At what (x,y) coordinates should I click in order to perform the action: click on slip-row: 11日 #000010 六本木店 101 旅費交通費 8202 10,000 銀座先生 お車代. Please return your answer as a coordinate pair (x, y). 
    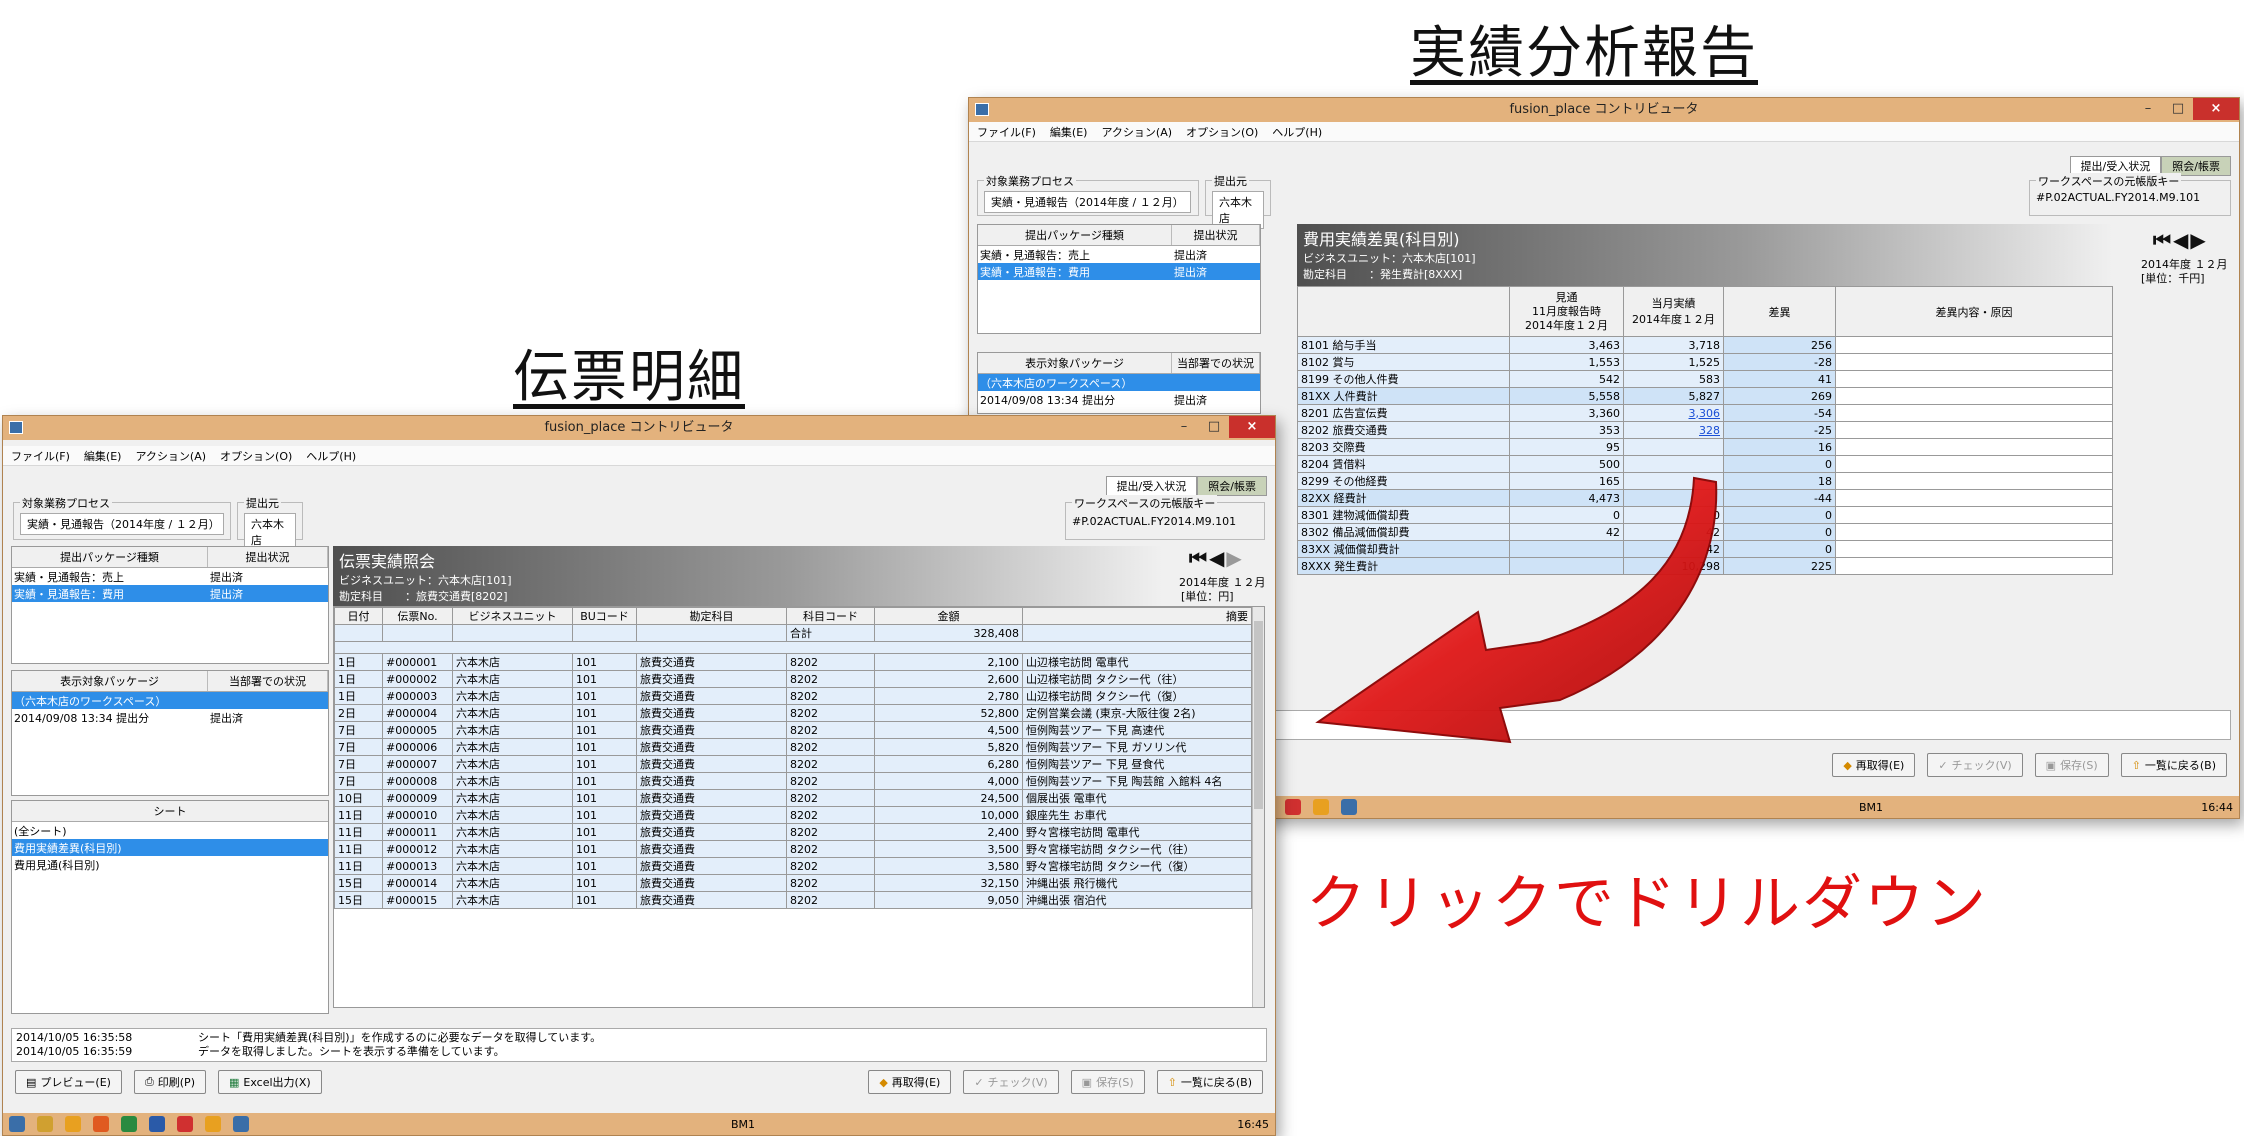
    Looking at the image, I should click on (793, 815).